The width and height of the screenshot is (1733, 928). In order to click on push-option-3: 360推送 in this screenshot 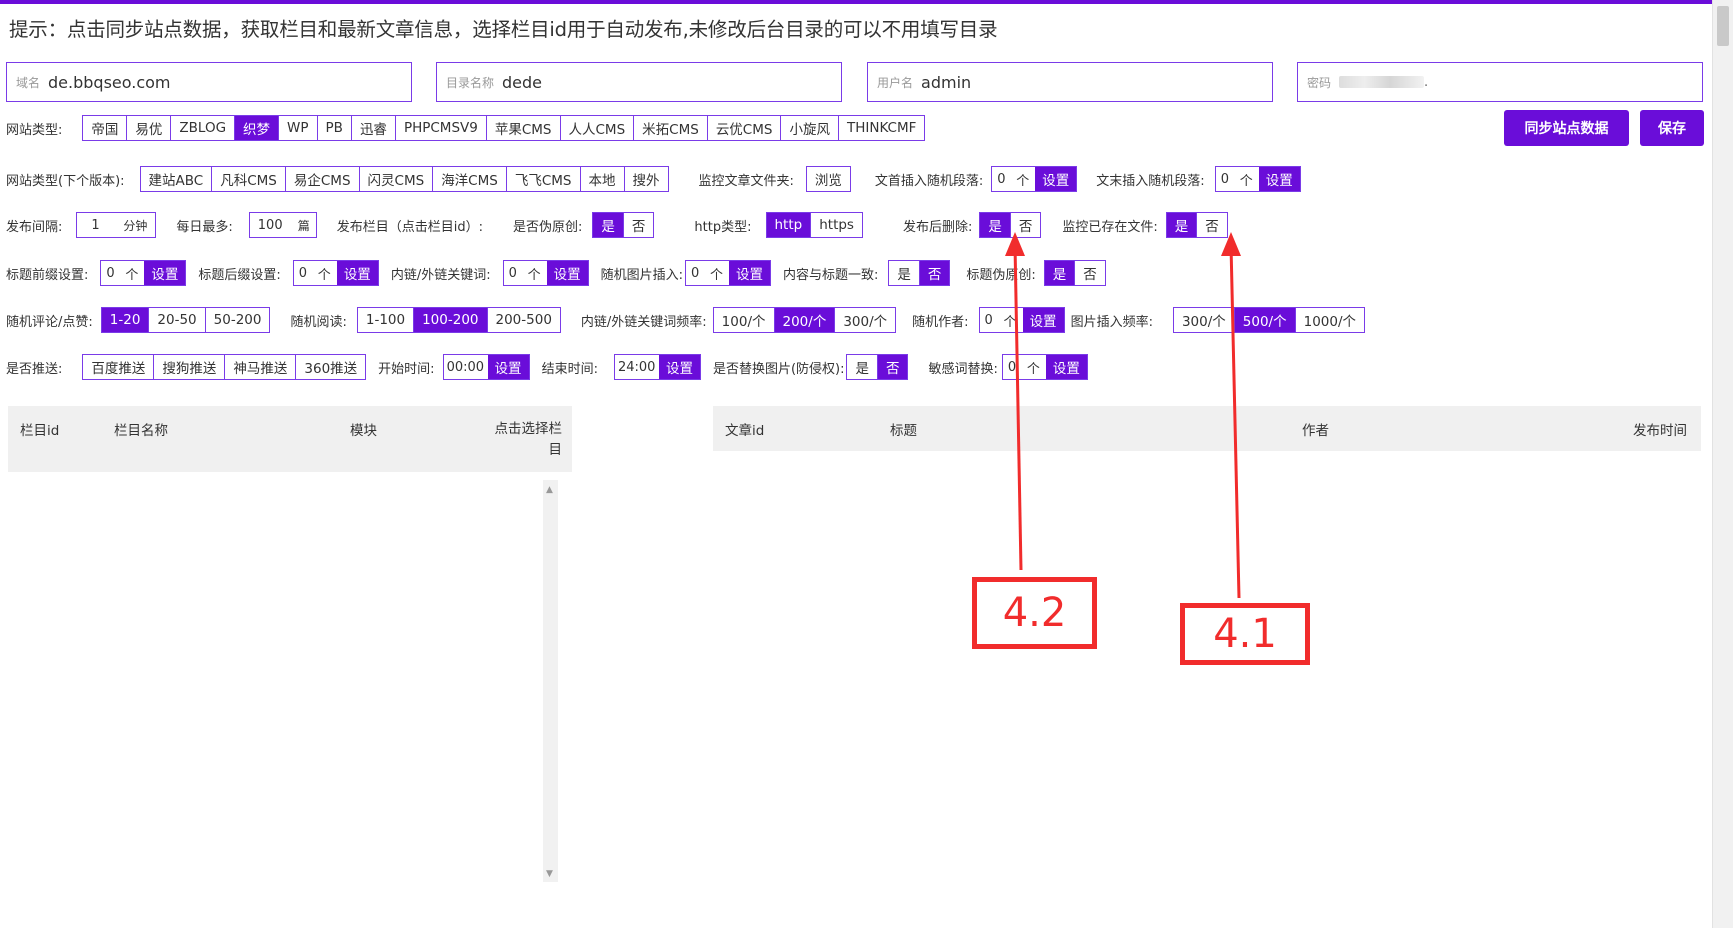, I will do `click(330, 367)`.